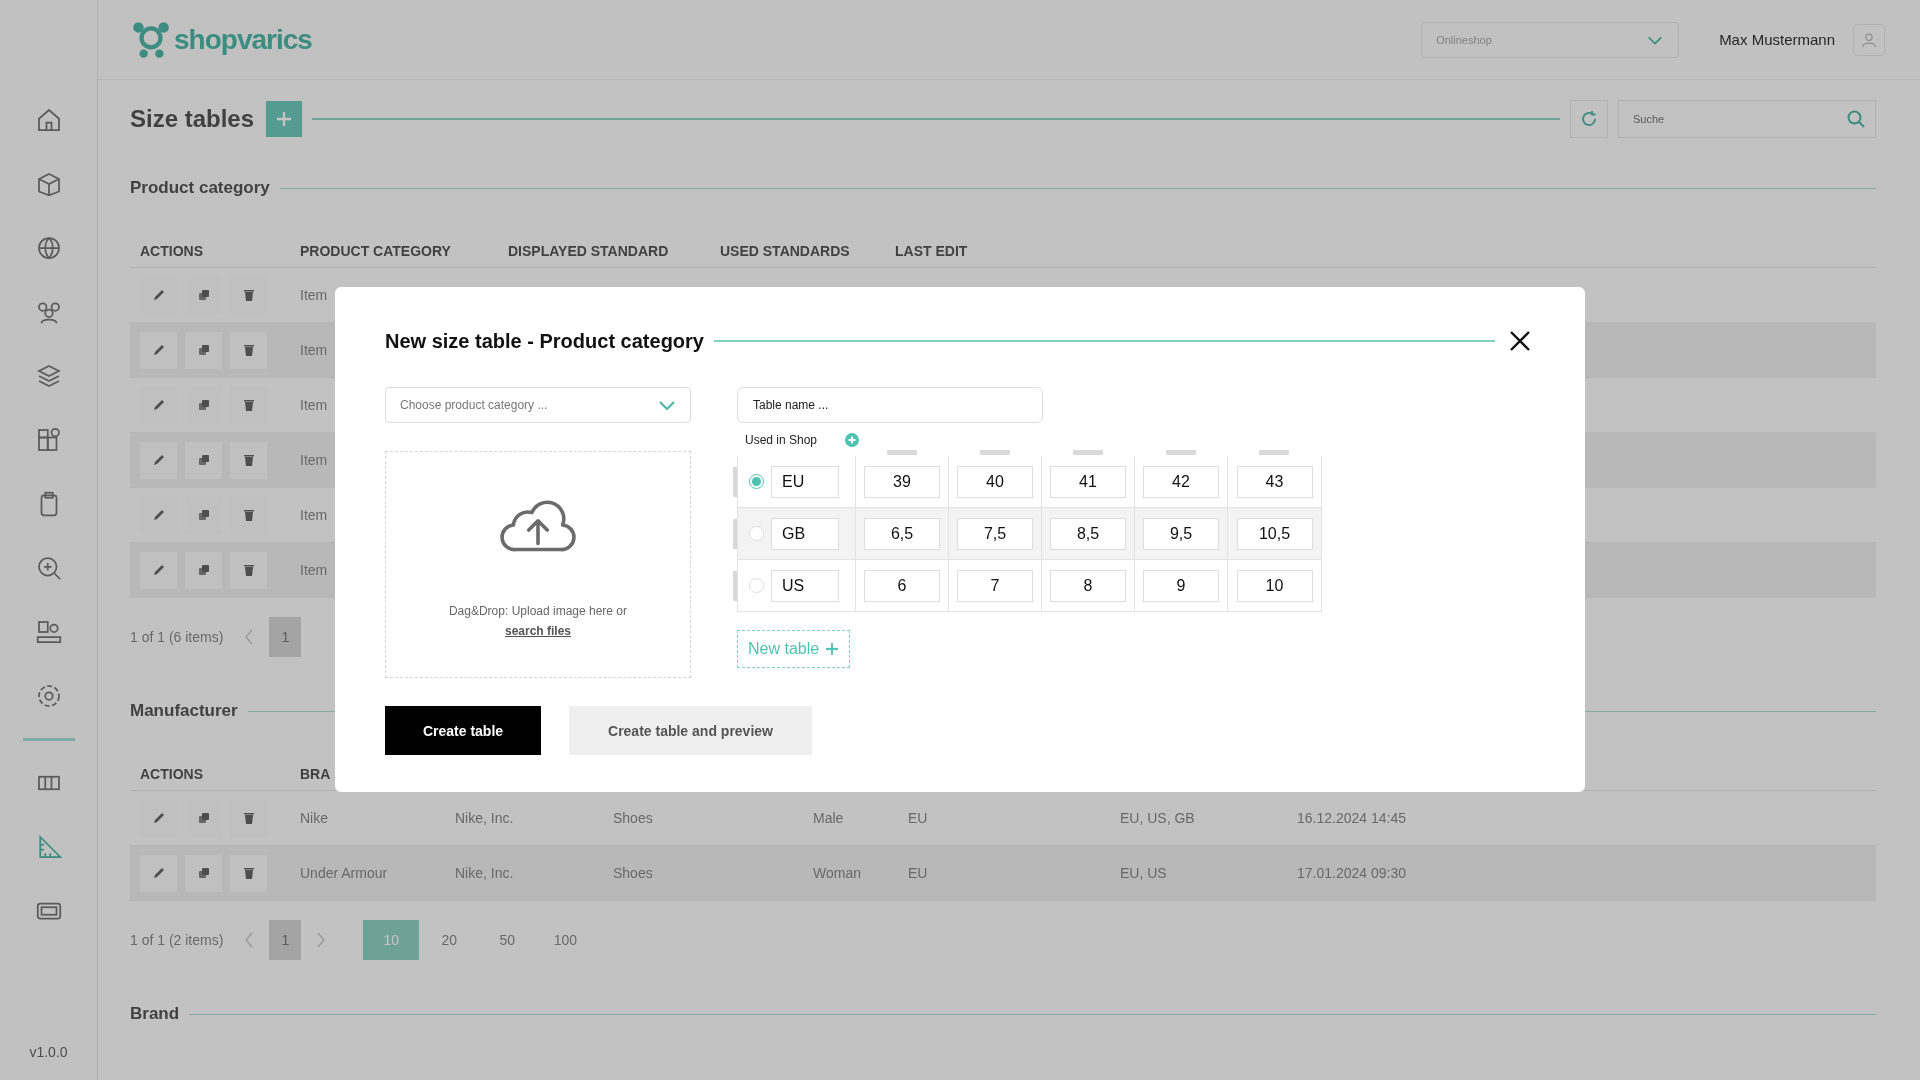 This screenshot has width=1920, height=1080. Describe the element at coordinates (1274, 533) in the screenshot. I see `size-field: 10,5` at that location.